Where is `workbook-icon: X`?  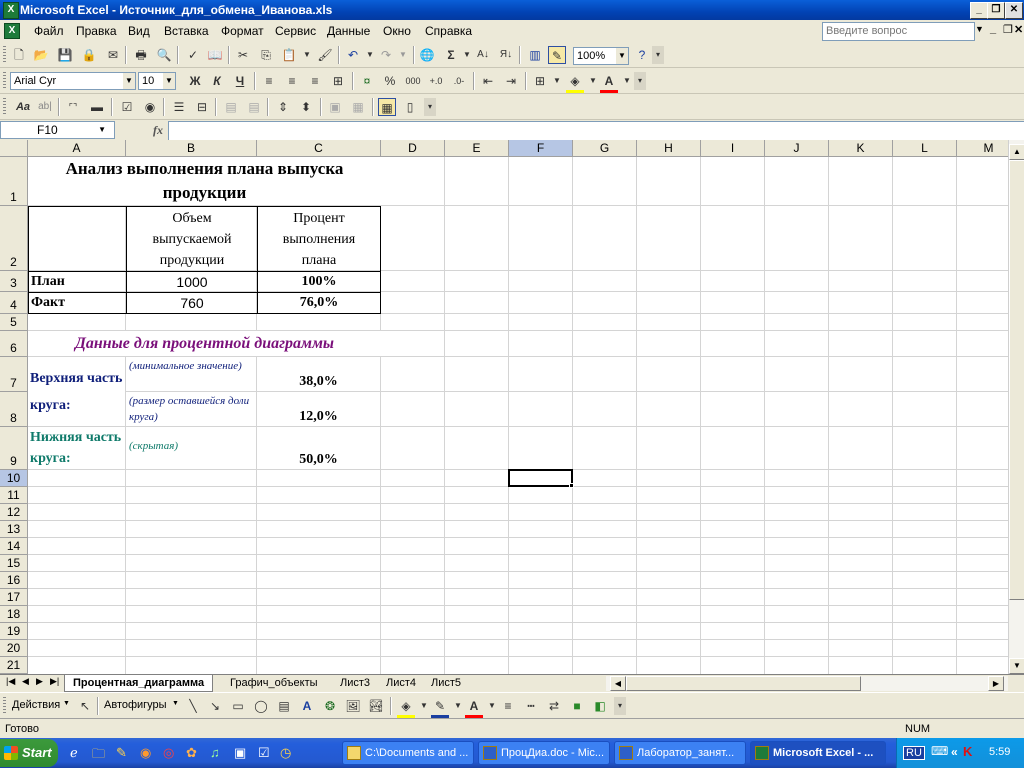
workbook-icon: X is located at coordinates (12, 31).